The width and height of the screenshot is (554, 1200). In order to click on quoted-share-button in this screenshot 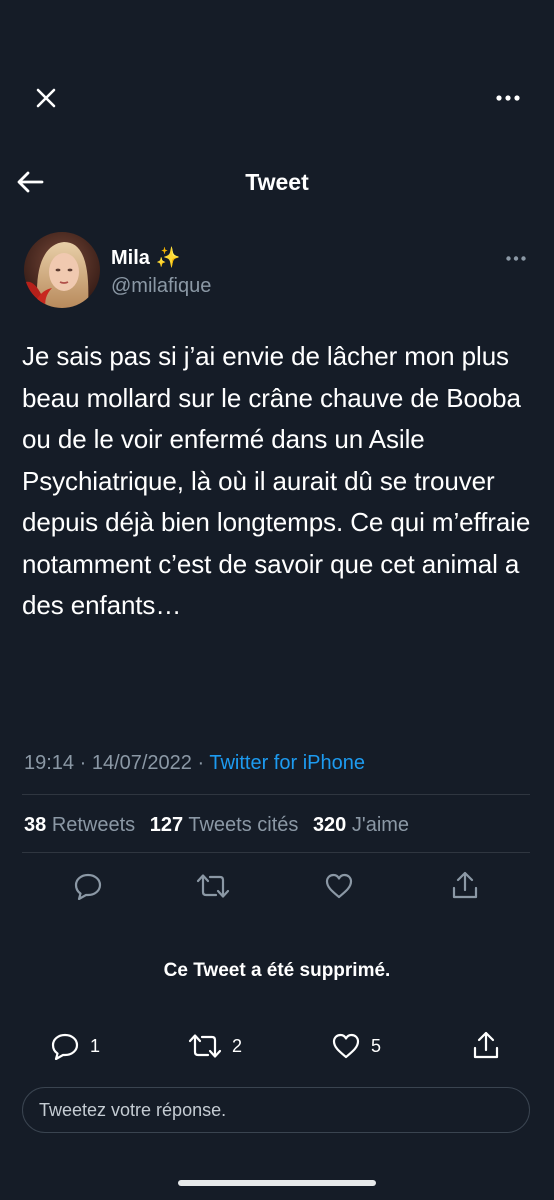, I will do `click(486, 1045)`.